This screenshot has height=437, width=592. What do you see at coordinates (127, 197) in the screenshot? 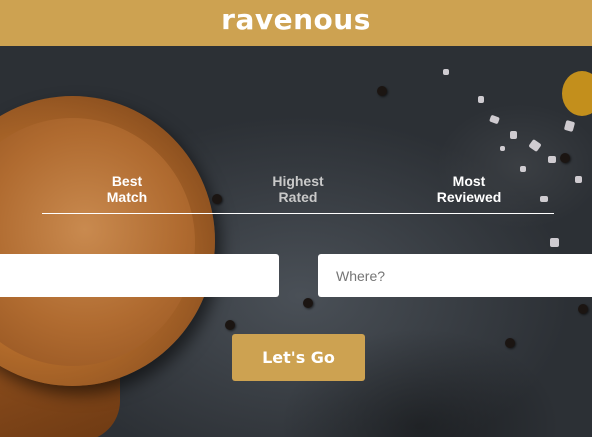
I see `sort-label: Match` at bounding box center [127, 197].